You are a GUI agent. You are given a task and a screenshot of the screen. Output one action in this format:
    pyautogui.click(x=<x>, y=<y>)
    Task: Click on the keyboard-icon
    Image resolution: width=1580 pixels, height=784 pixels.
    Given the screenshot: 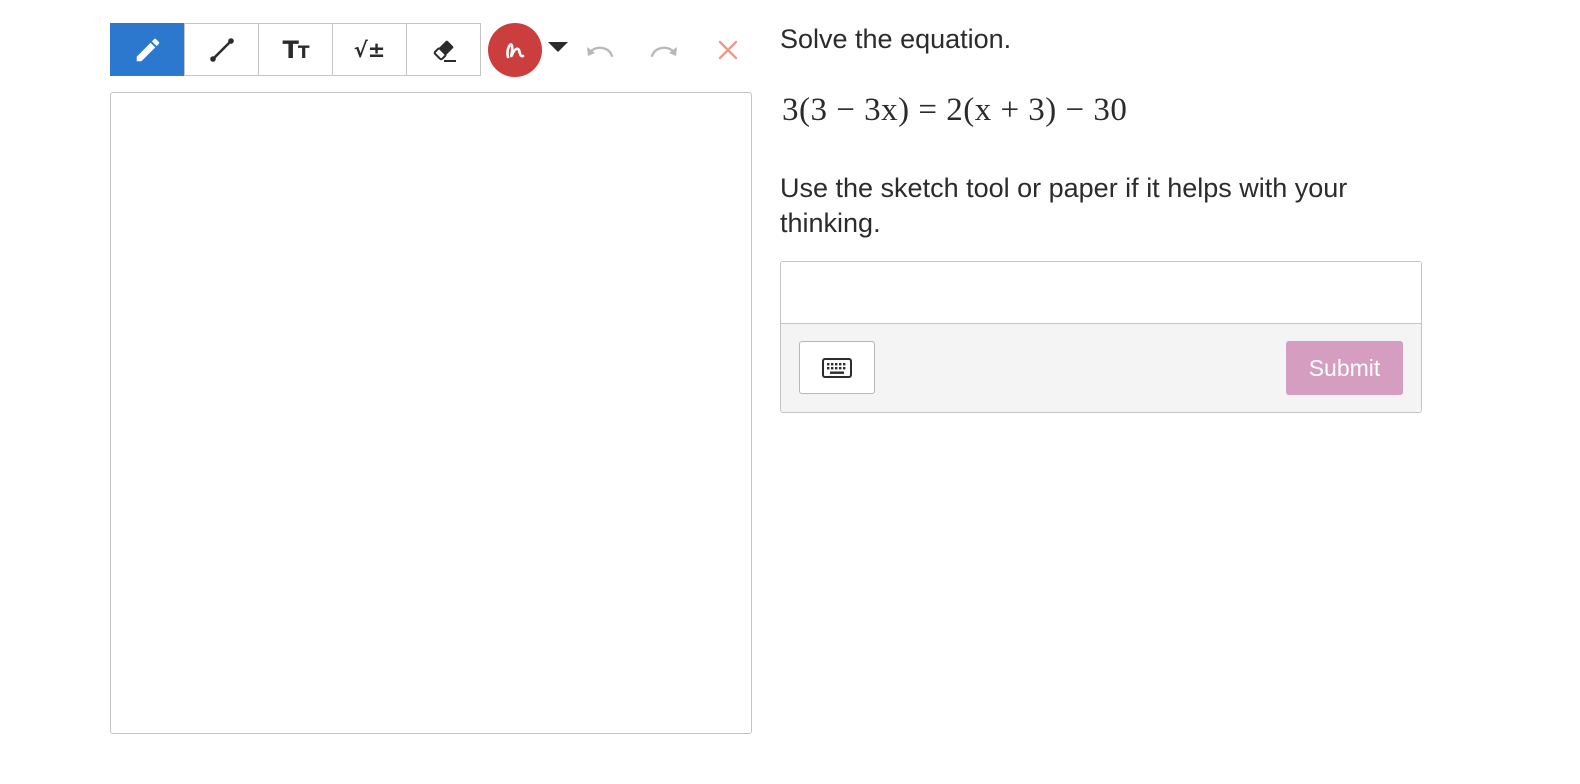 What is the action you would take?
    pyautogui.click(x=837, y=367)
    